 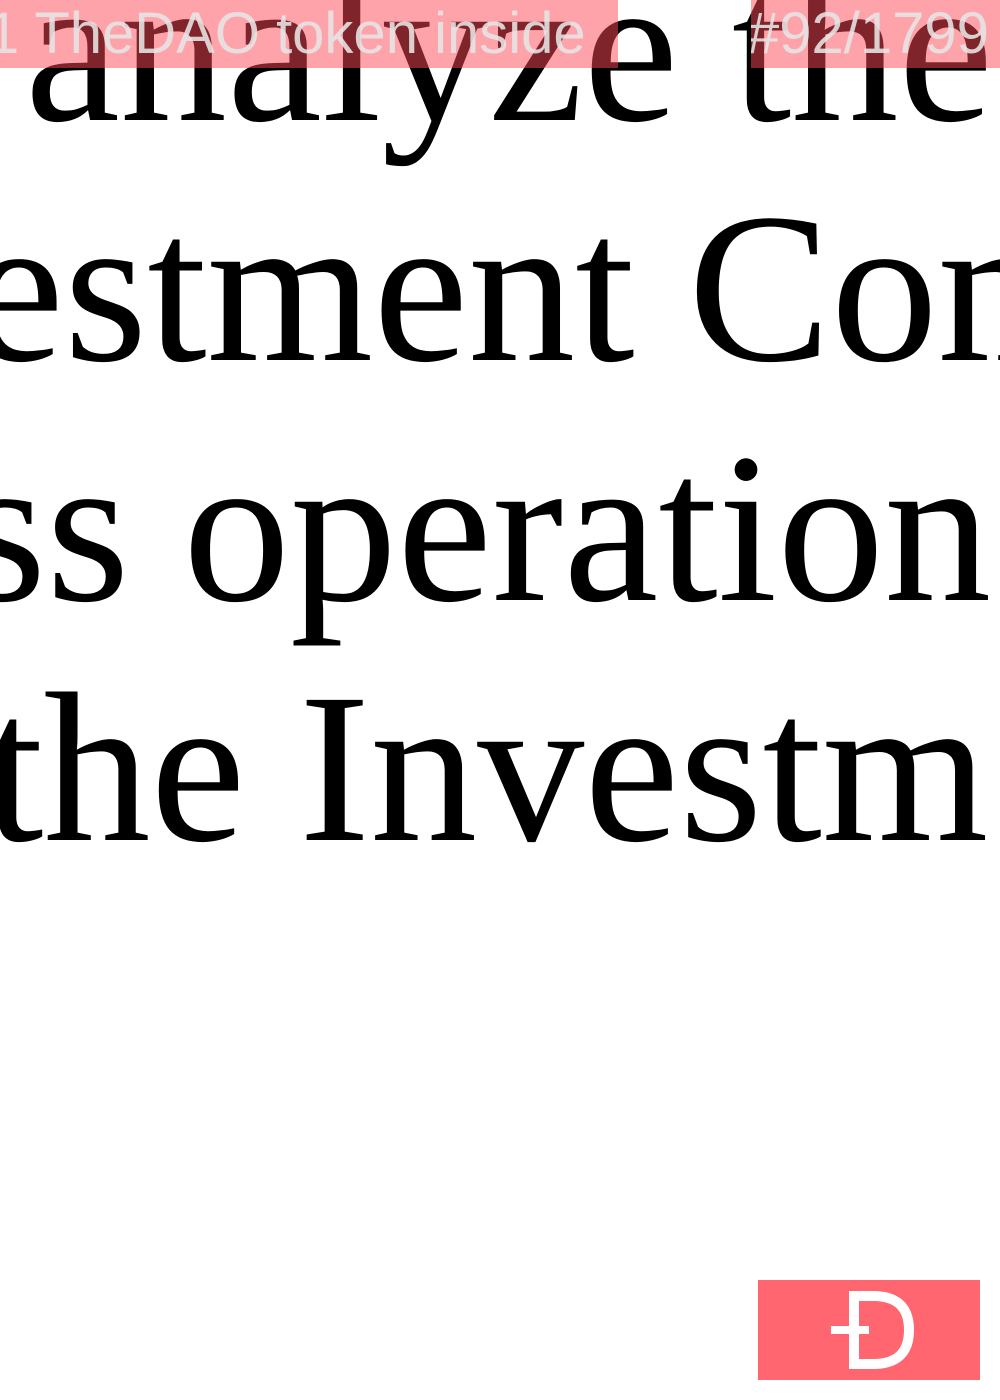 What do you see at coordinates (870, 33) in the screenshot?
I see `edition-counter: #92/1799` at bounding box center [870, 33].